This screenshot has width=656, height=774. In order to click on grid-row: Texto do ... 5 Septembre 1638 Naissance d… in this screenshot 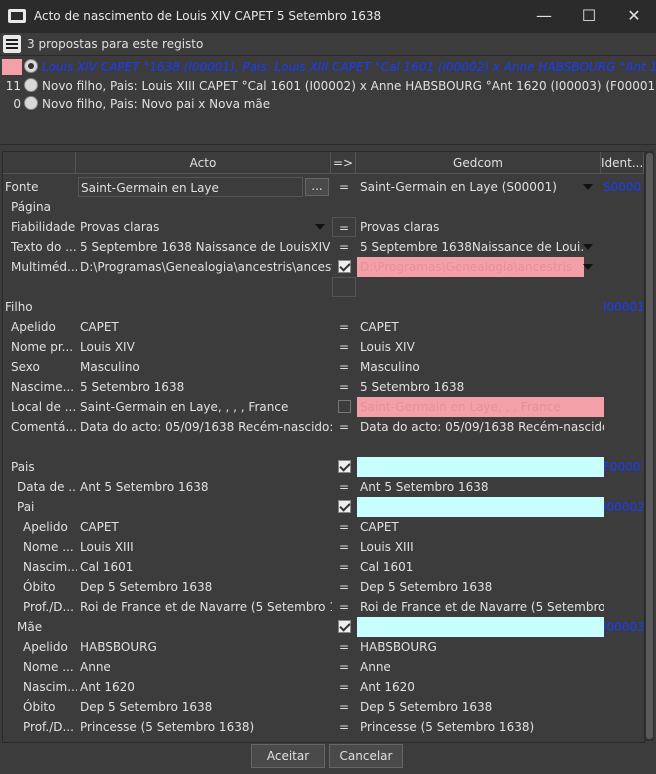, I will do `click(323, 247)`.